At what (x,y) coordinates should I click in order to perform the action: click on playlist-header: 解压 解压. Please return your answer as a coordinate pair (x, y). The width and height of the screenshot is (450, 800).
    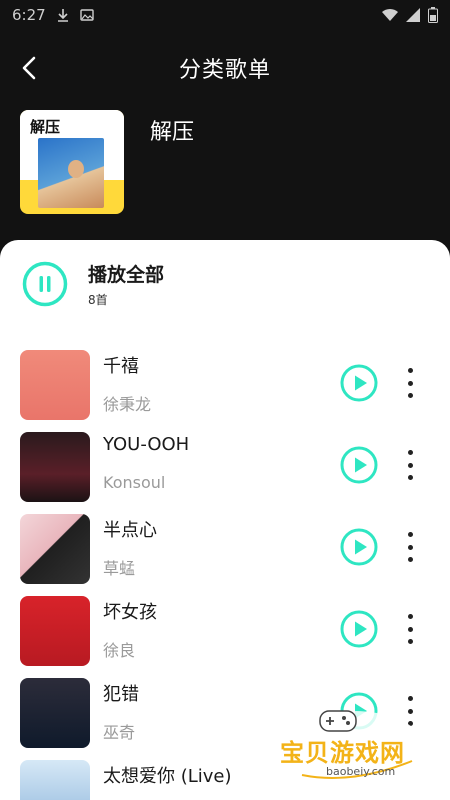
    Looking at the image, I should click on (107, 162).